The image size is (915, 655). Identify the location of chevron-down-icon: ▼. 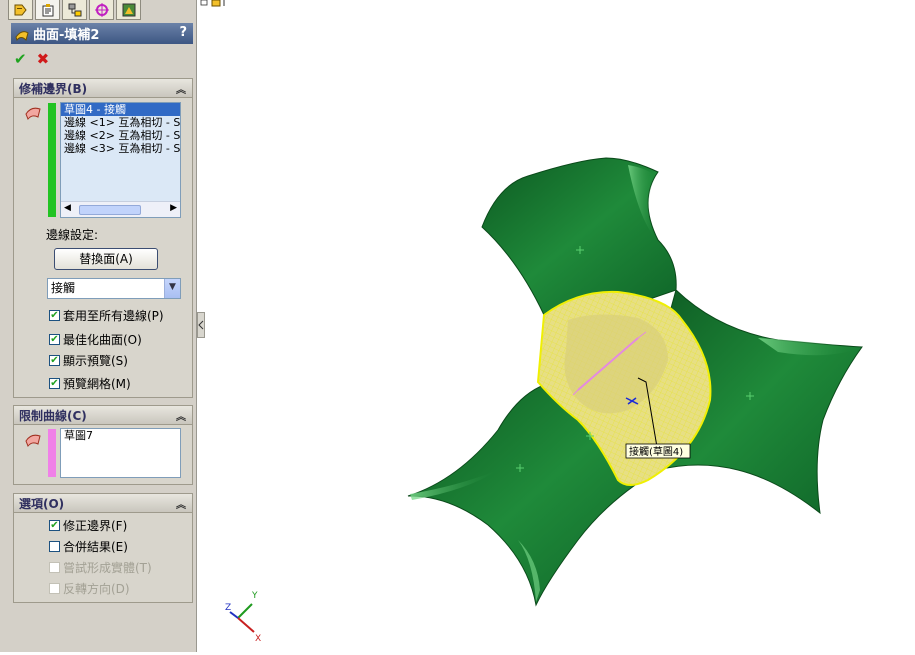
(172, 288).